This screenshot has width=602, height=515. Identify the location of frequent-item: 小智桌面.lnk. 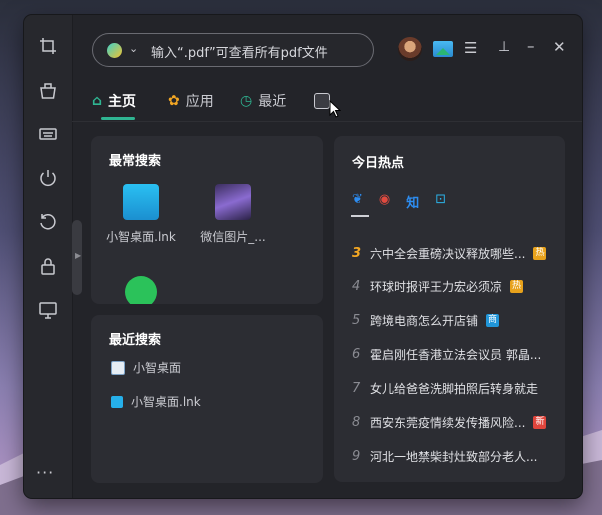
(141, 214).